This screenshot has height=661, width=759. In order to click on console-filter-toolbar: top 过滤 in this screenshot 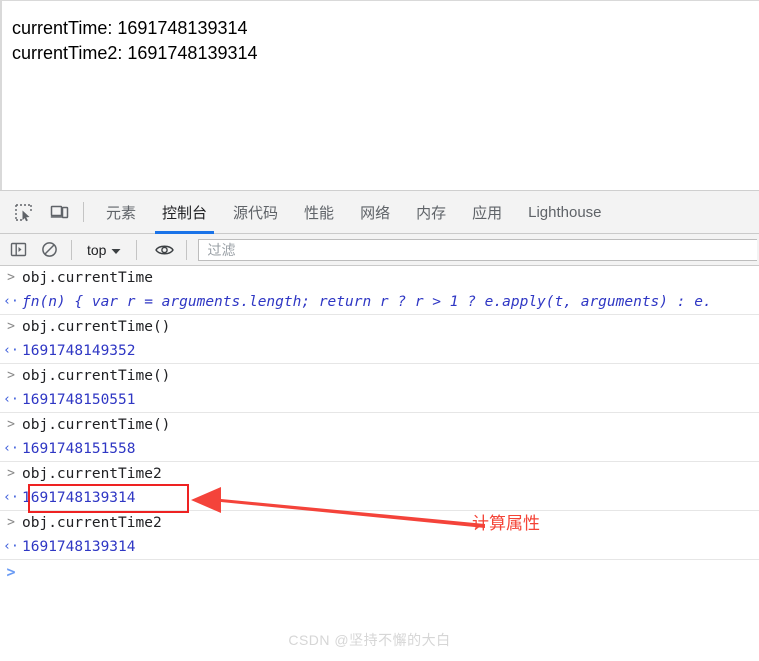, I will do `click(379, 250)`.